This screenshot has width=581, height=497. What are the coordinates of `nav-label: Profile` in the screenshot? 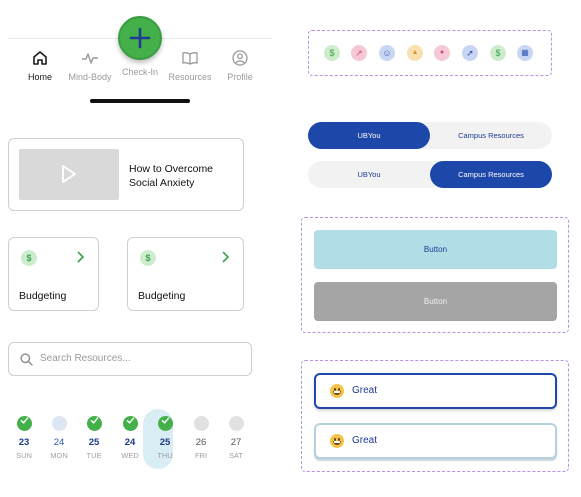 It's located at (240, 77).